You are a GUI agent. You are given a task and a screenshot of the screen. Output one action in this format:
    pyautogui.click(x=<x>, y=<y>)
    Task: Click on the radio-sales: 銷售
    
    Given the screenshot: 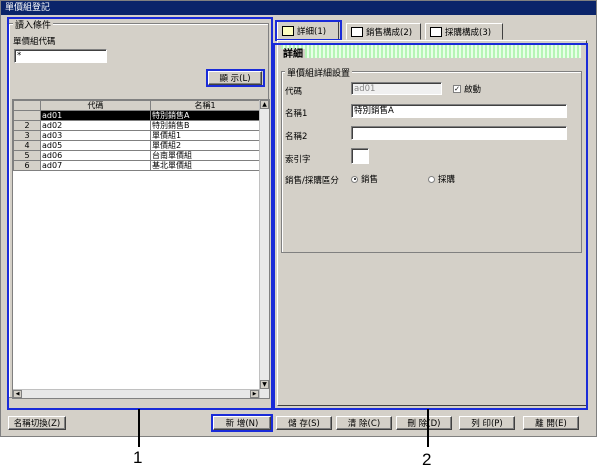 What is the action you would take?
    pyautogui.click(x=364, y=179)
    